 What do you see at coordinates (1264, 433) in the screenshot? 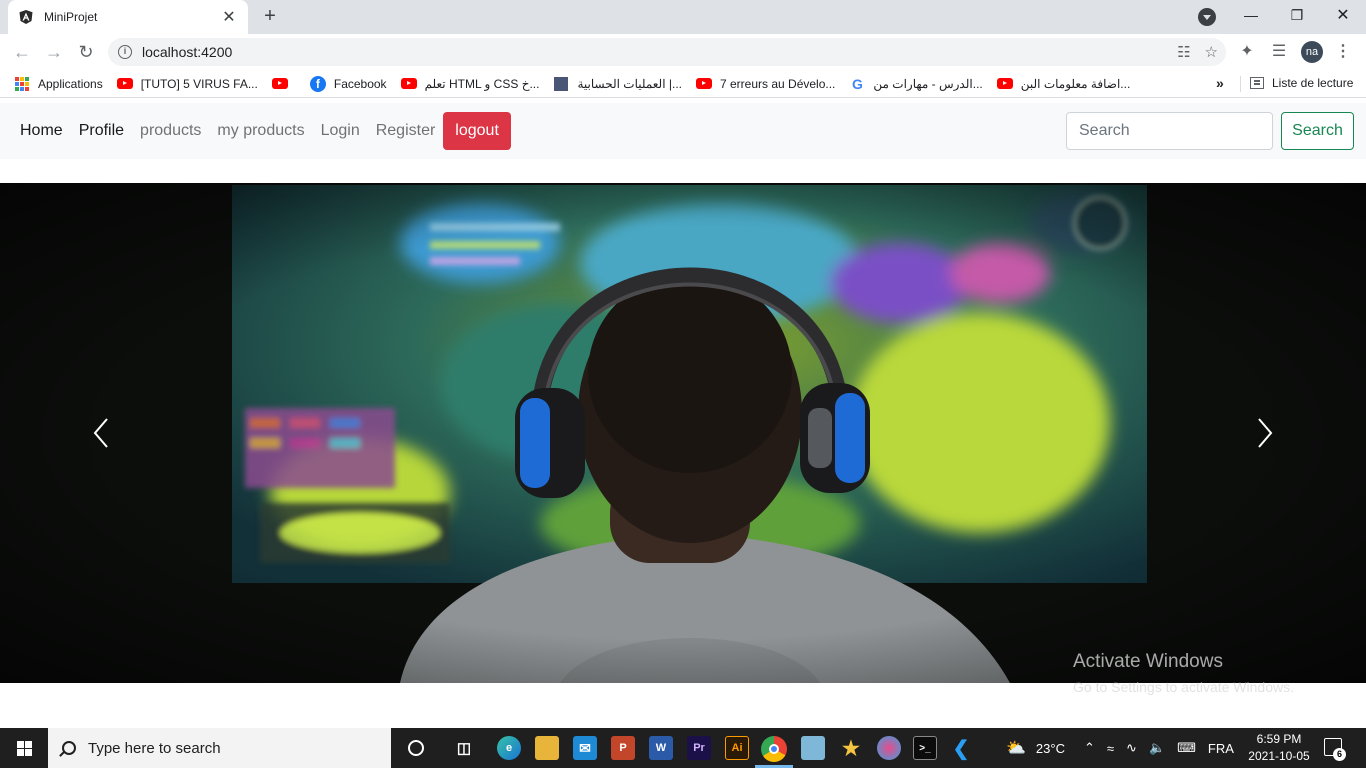
I see `carousel-next-icon` at bounding box center [1264, 433].